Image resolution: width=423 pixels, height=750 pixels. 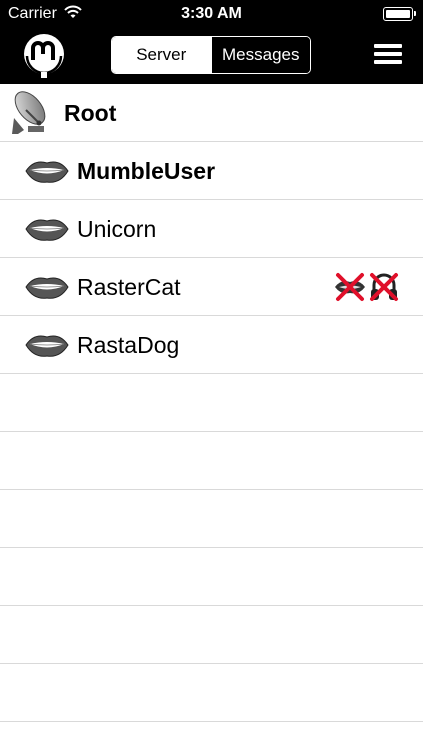 What do you see at coordinates (399, 14) in the screenshot?
I see `battery-icon` at bounding box center [399, 14].